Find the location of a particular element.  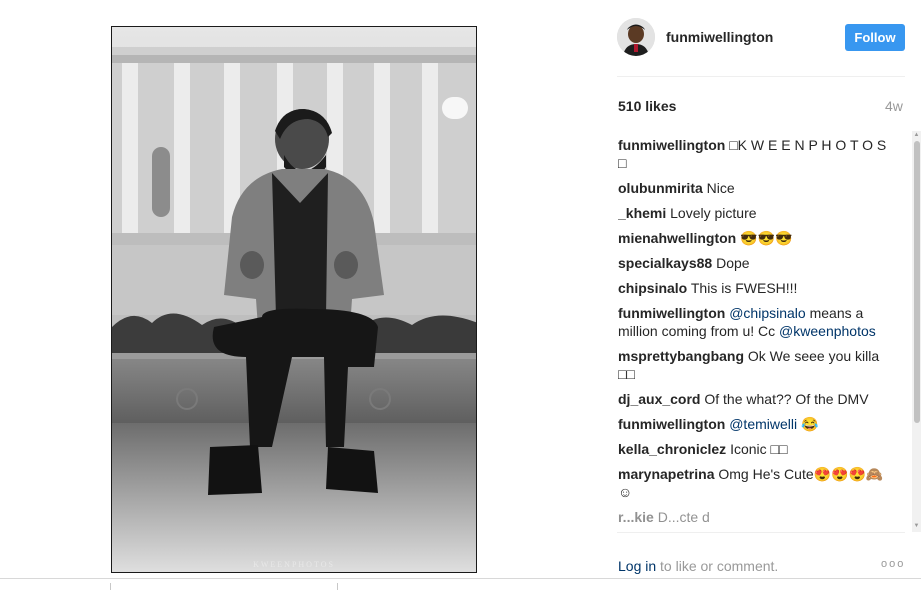

comment-text: Dope is located at coordinates (733, 263).